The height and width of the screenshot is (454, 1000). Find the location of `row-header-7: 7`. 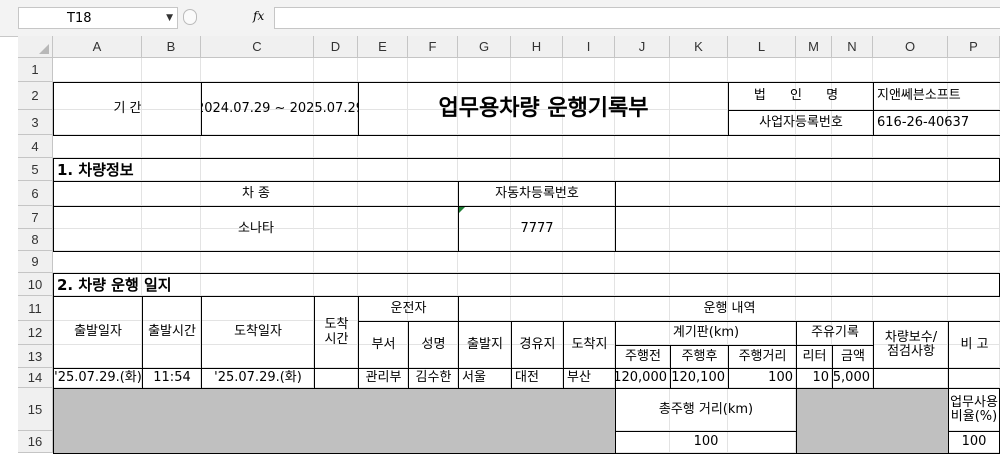

row-header-7: 7 is located at coordinates (35, 217).